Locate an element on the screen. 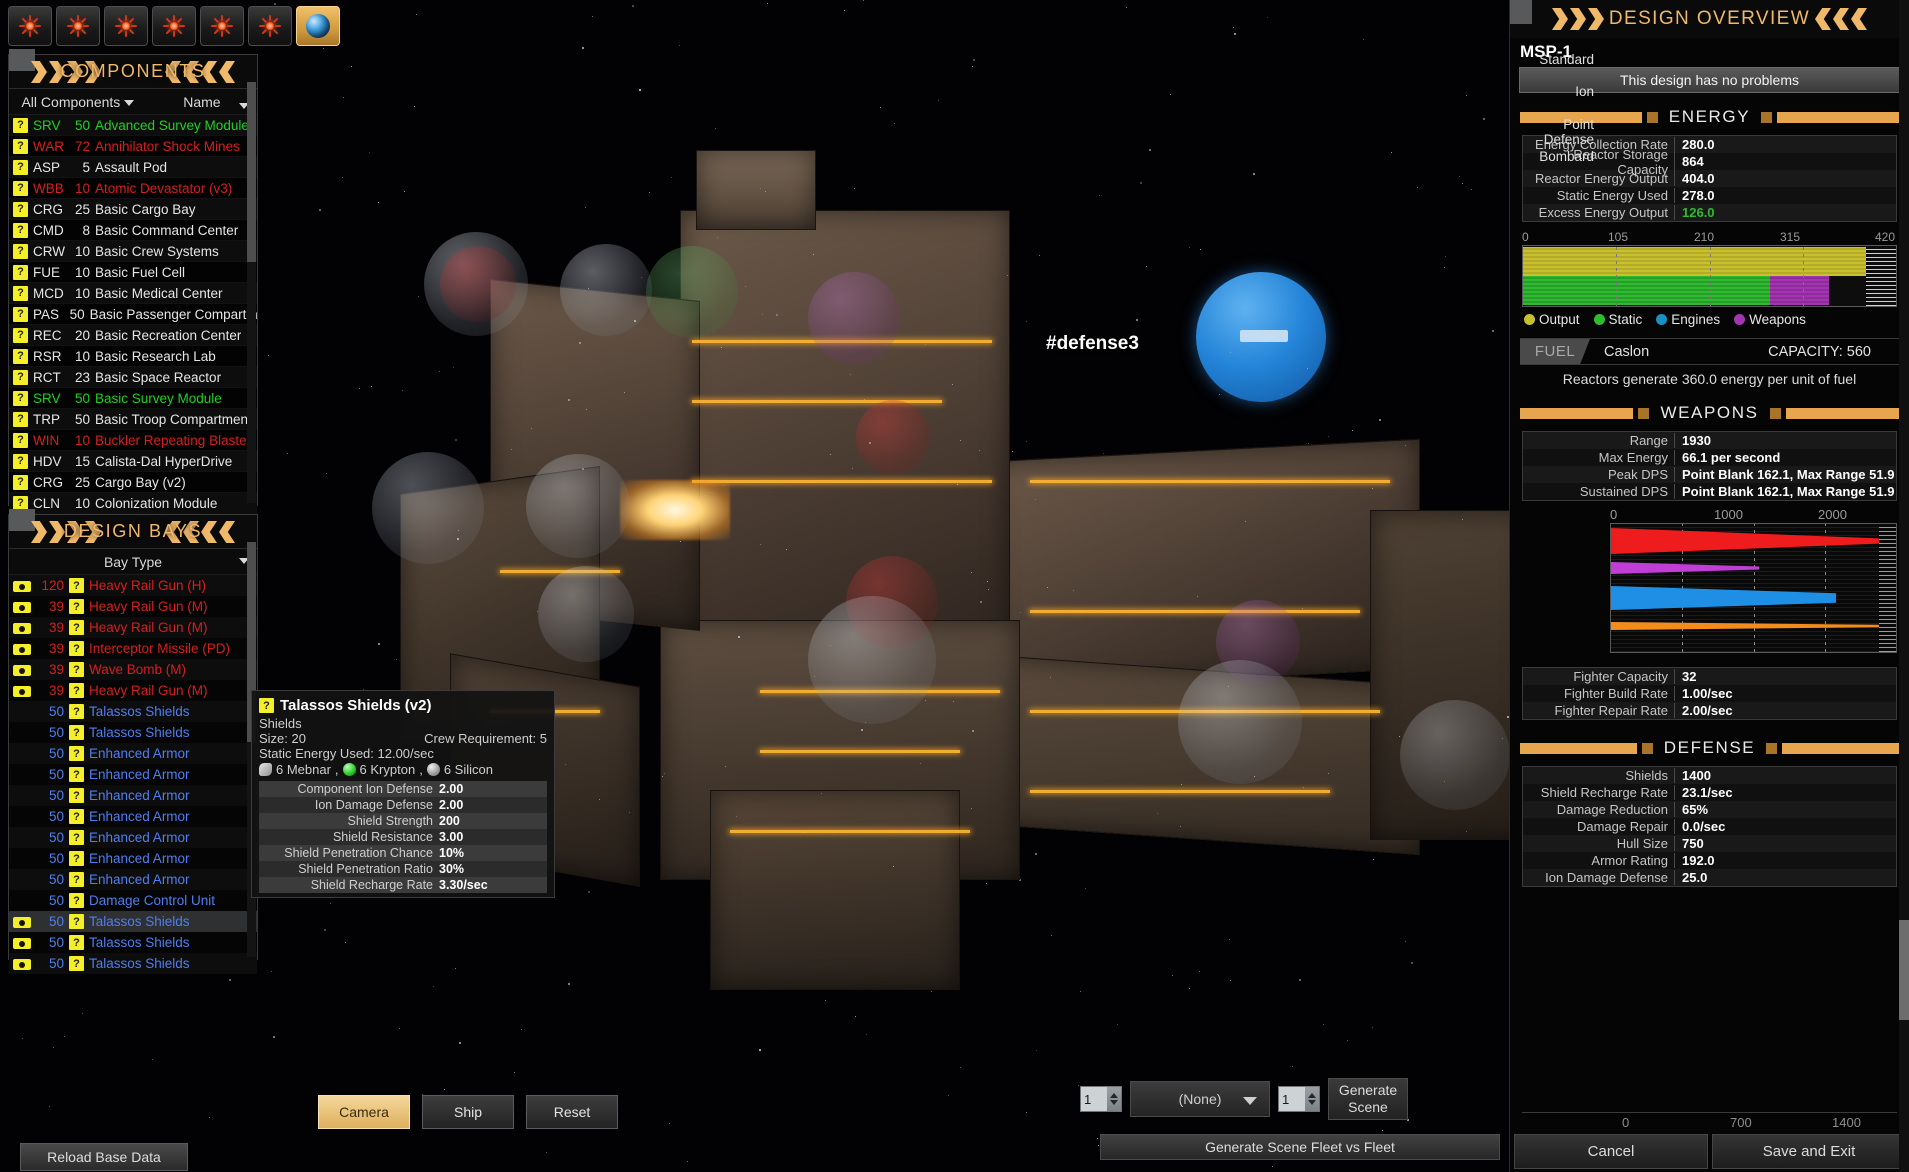 Image resolution: width=1909 pixels, height=1172 pixels. component-row: ? MCD 10 Basic Medical Center is located at coordinates (133, 293).